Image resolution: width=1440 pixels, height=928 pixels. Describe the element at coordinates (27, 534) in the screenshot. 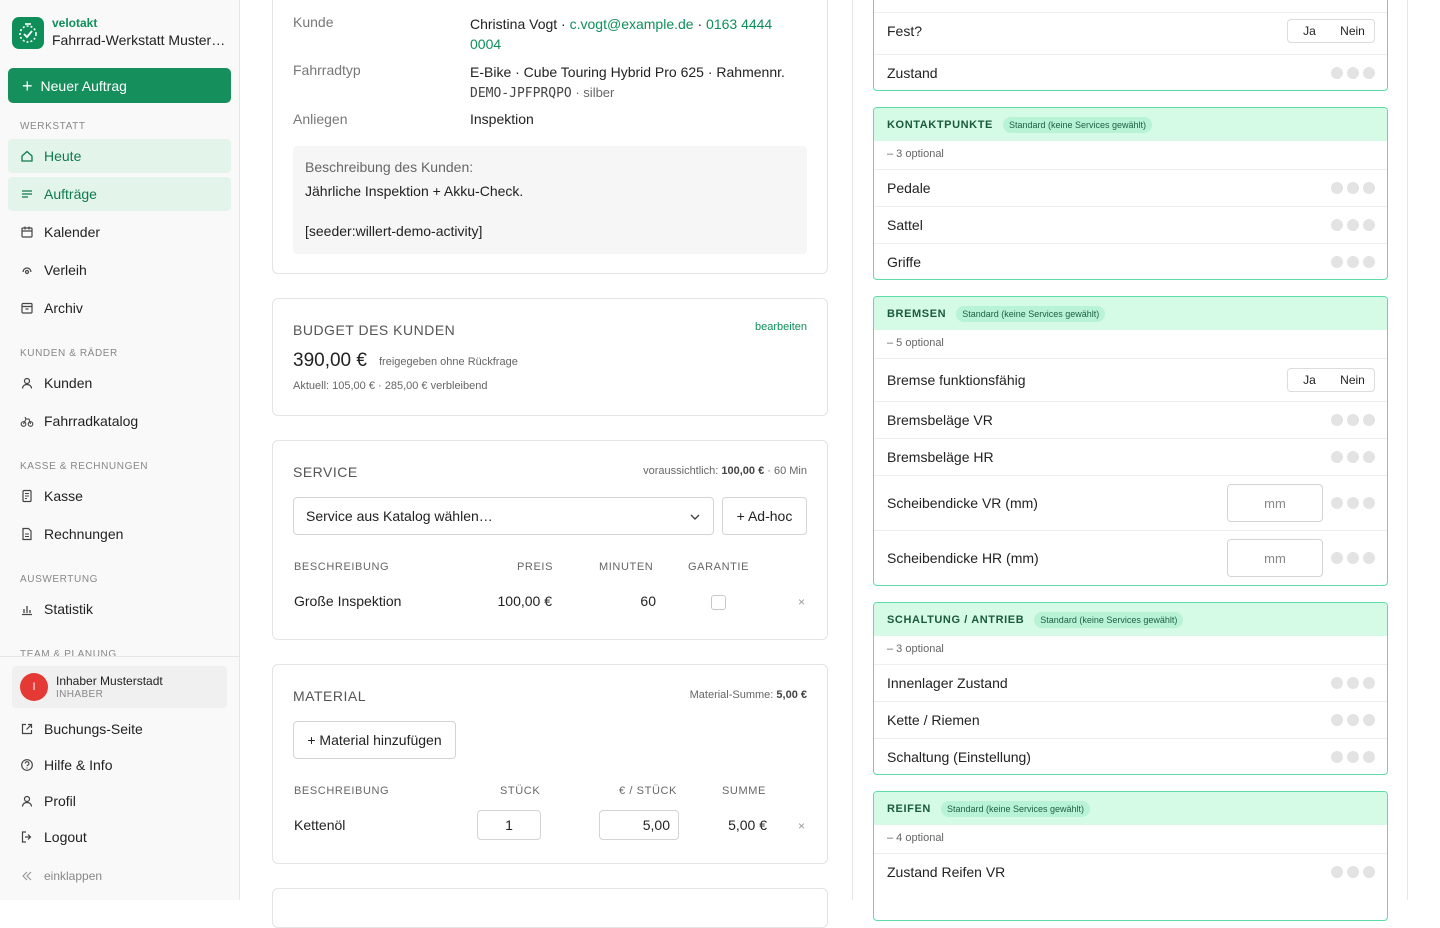

I see `invoice-icon` at that location.